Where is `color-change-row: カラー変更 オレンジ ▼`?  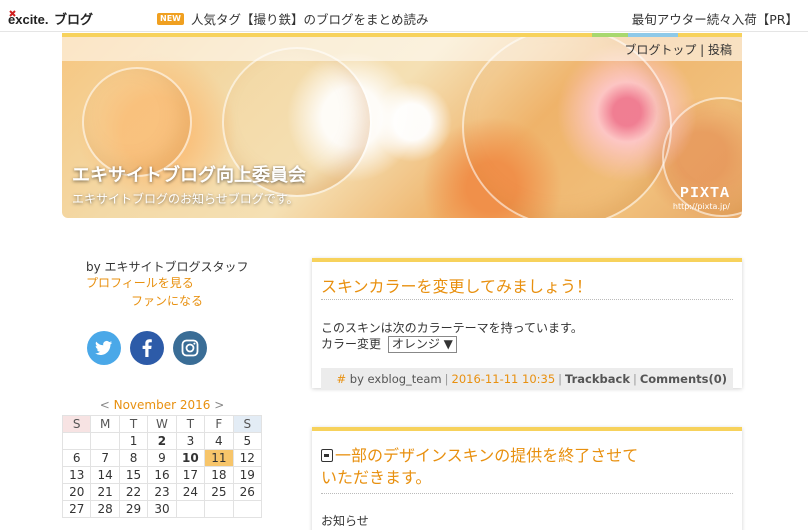
color-change-row: カラー変更 オレンジ ▼ is located at coordinates (389, 344).